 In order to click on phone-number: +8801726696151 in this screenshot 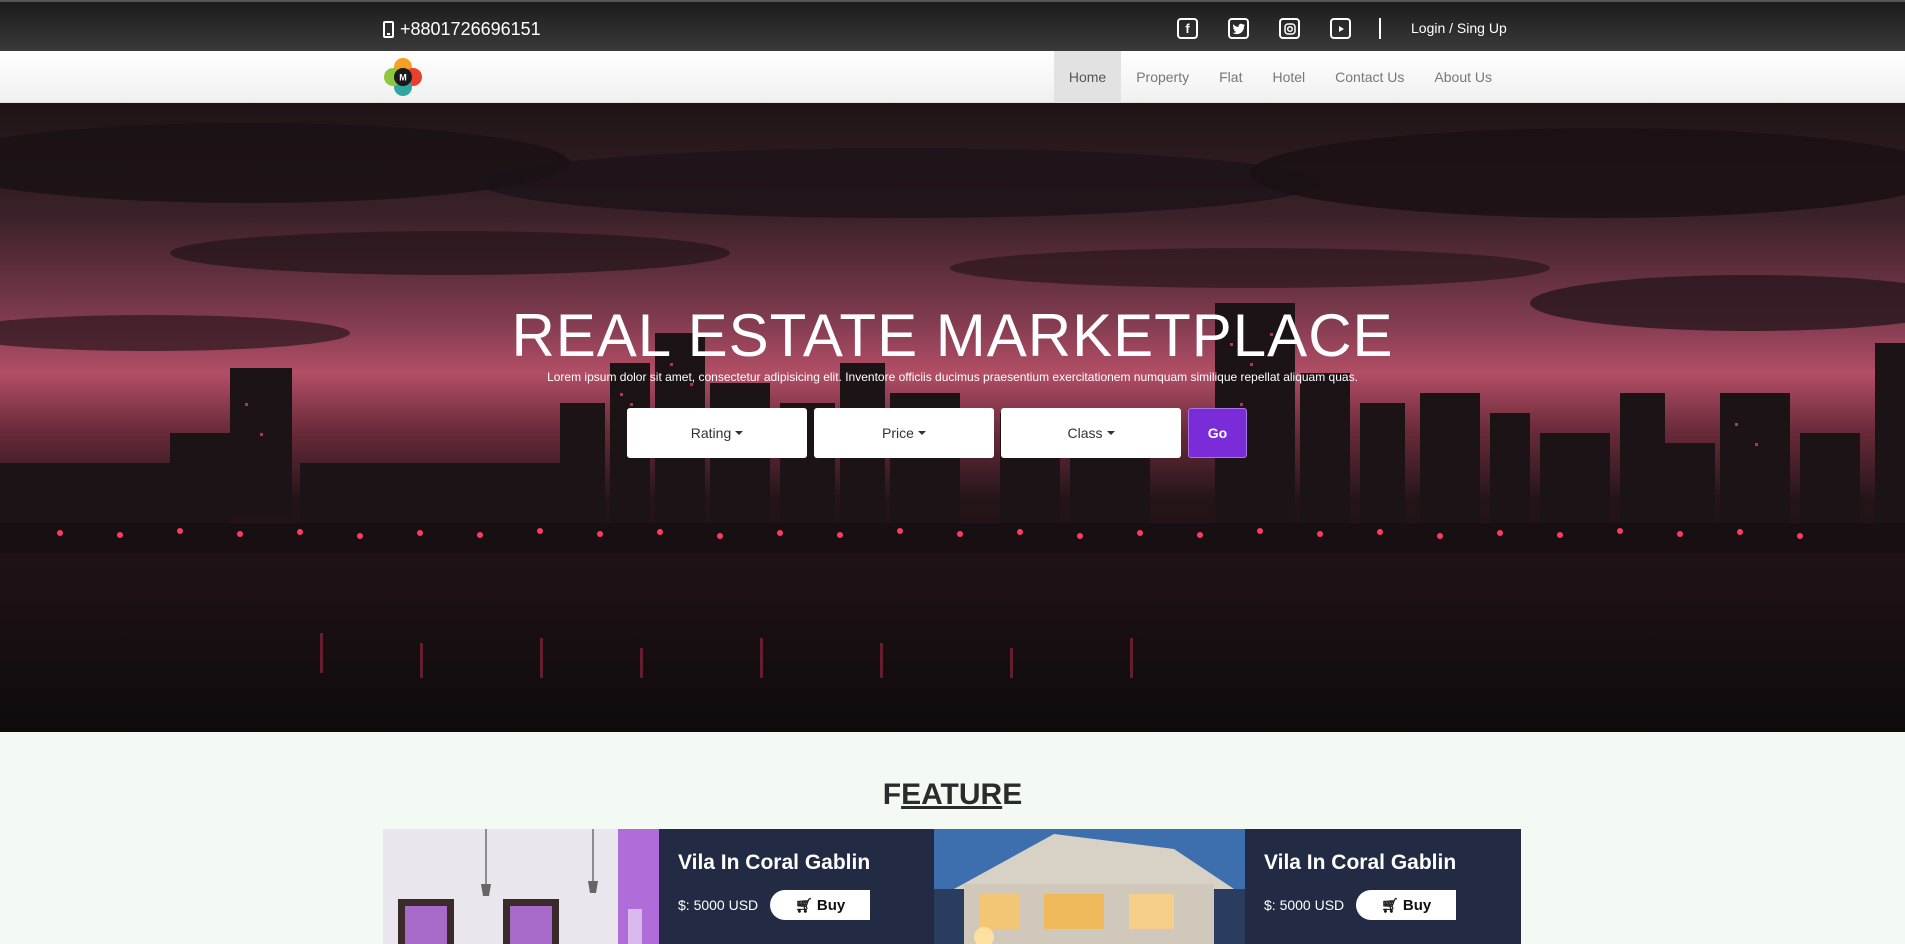, I will do `click(470, 29)`.